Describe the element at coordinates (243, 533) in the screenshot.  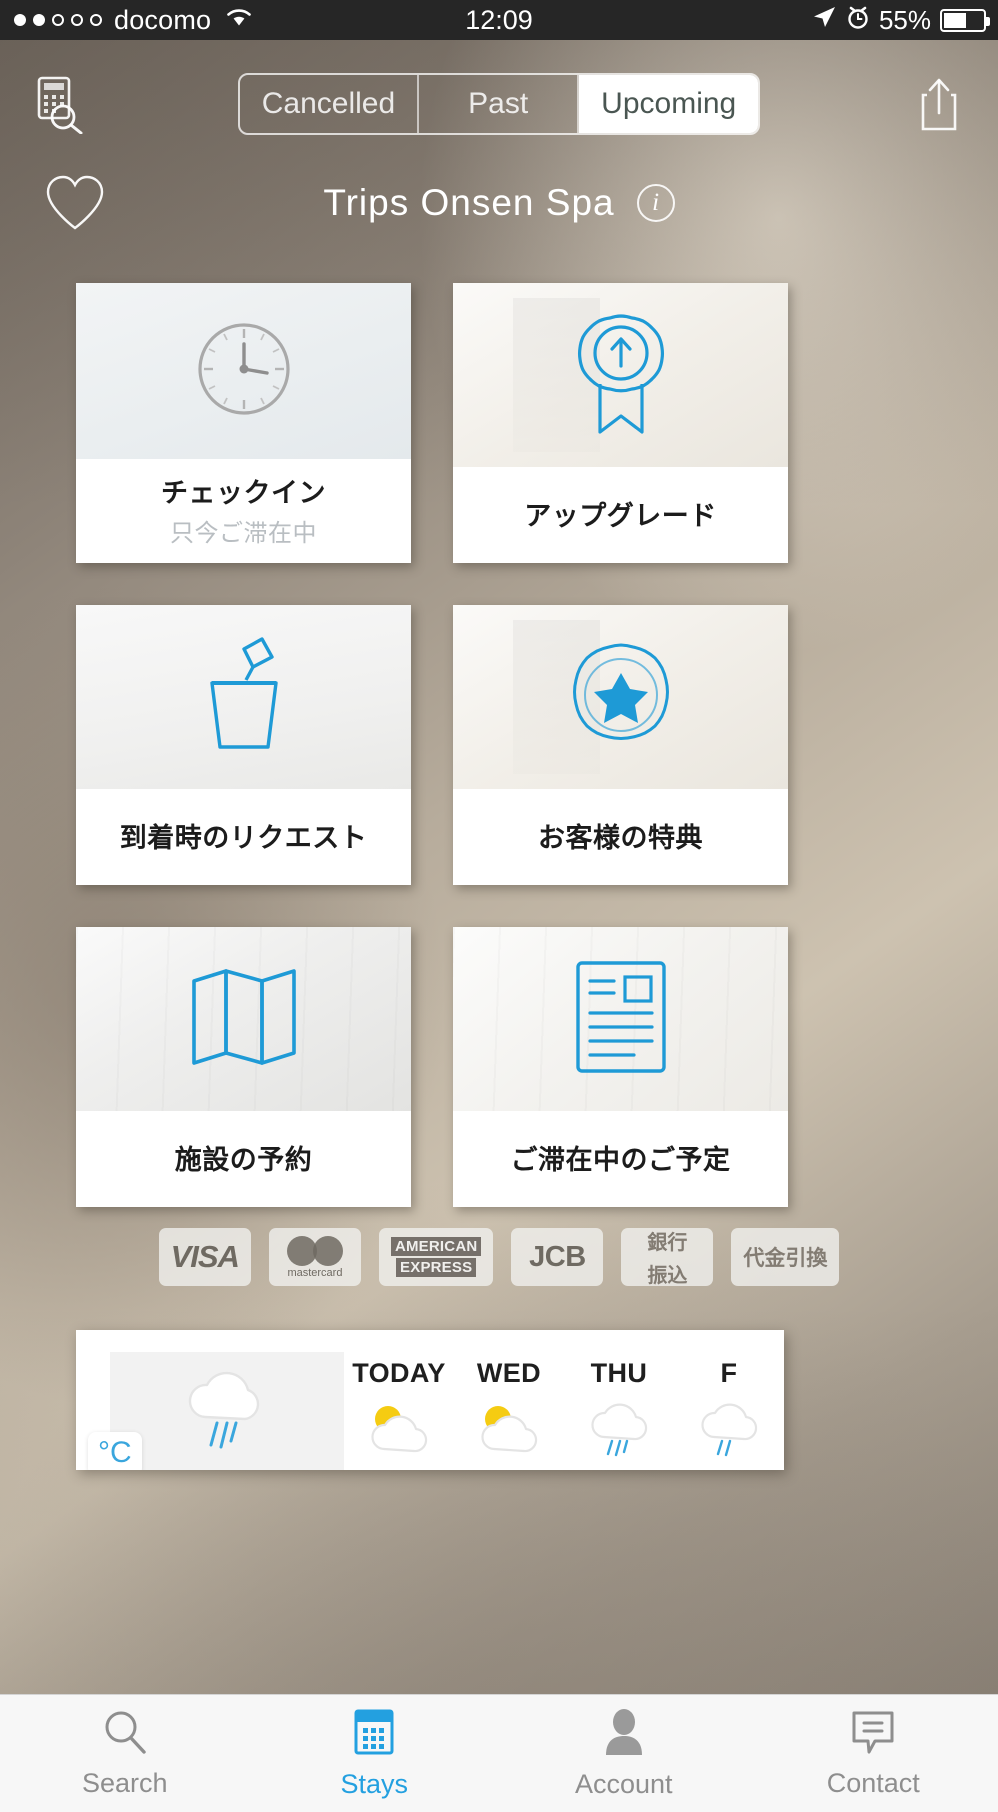
I see `card-subtitle: 只今ご滞在中` at that location.